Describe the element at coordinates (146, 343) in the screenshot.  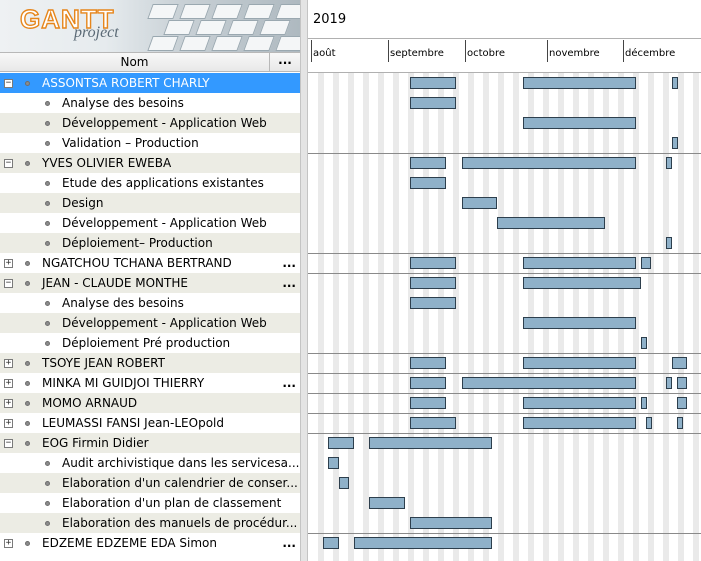
I see `task-name: Déploiement Pré production` at that location.